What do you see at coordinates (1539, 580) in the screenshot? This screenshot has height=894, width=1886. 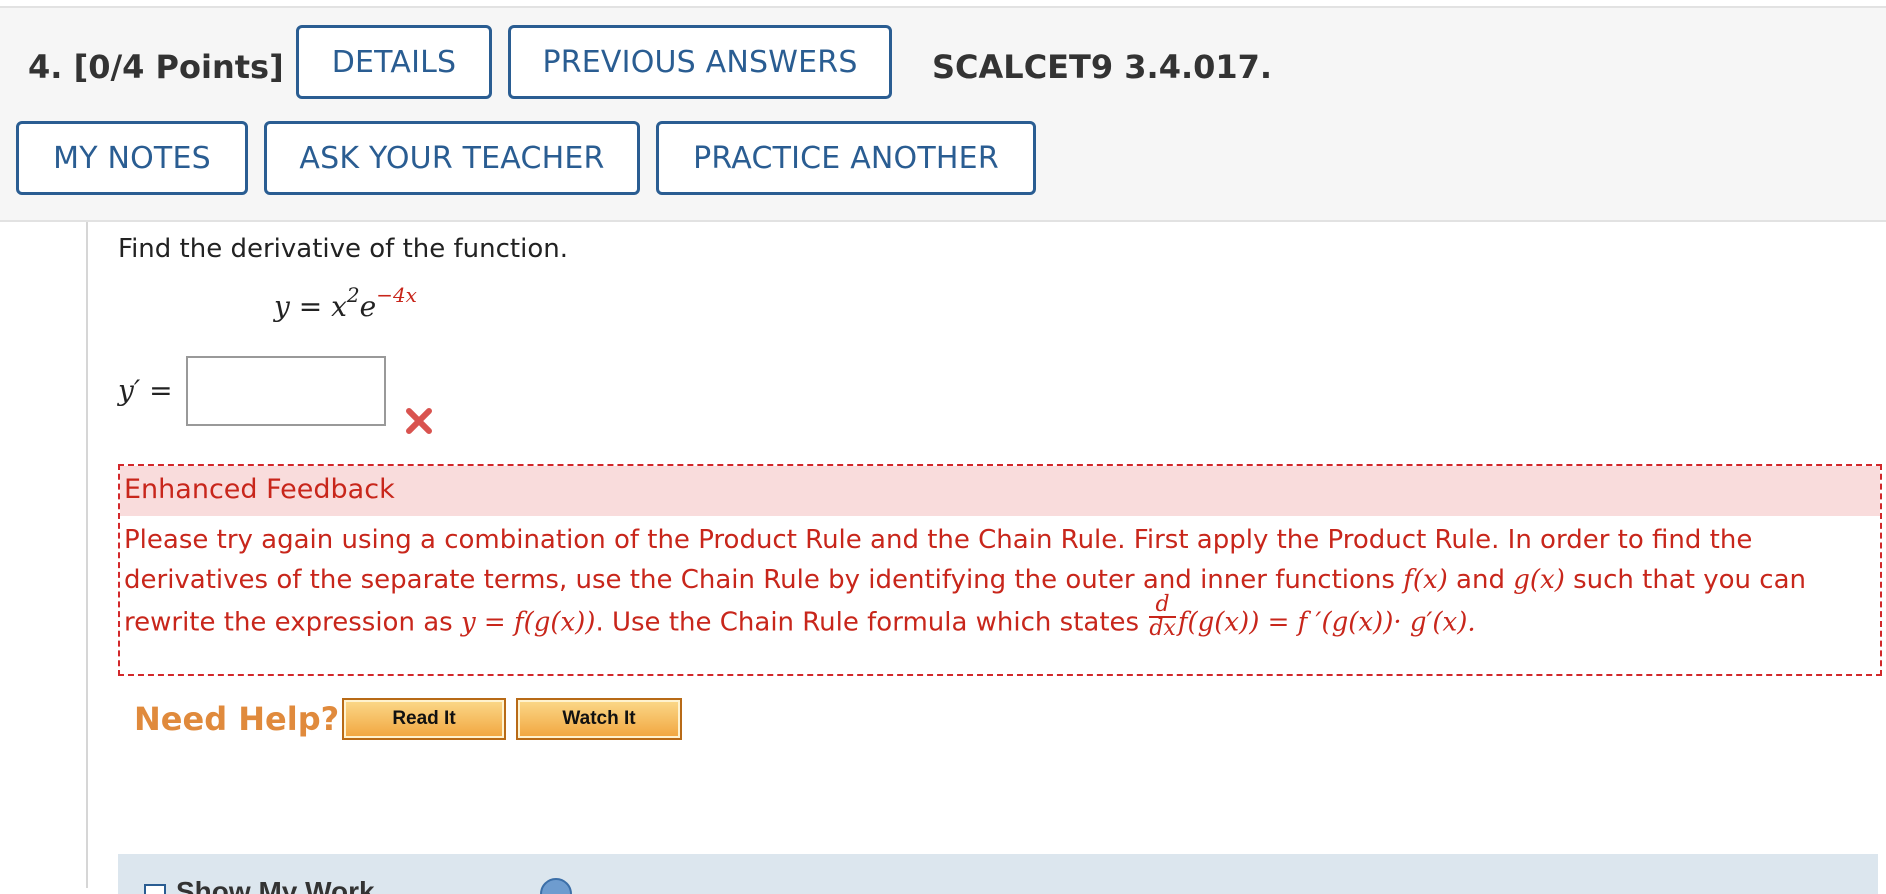 I see `feedback-gx: g(x)` at bounding box center [1539, 580].